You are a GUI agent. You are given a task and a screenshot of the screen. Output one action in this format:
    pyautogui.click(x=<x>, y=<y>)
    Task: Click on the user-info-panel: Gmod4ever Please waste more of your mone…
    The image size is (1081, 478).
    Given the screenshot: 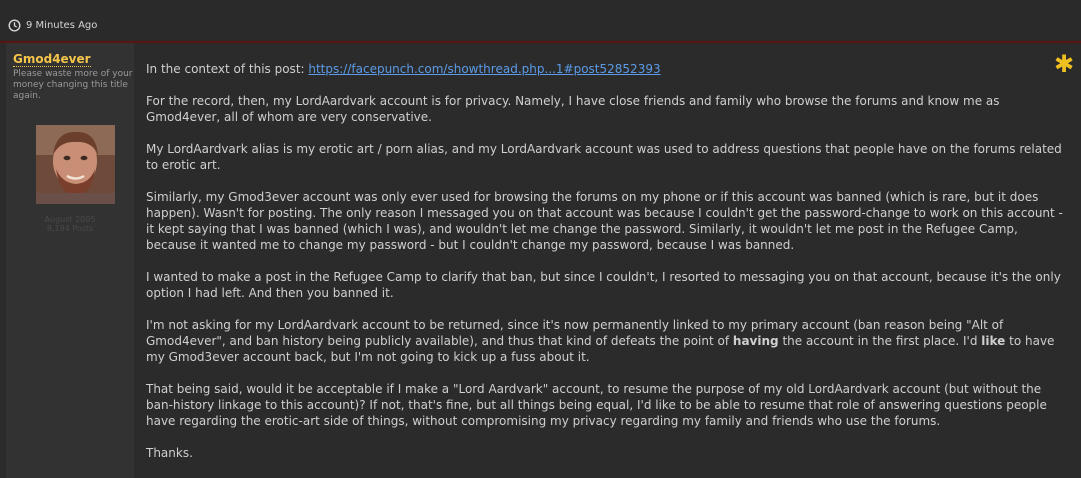 What is the action you would take?
    pyautogui.click(x=70, y=260)
    